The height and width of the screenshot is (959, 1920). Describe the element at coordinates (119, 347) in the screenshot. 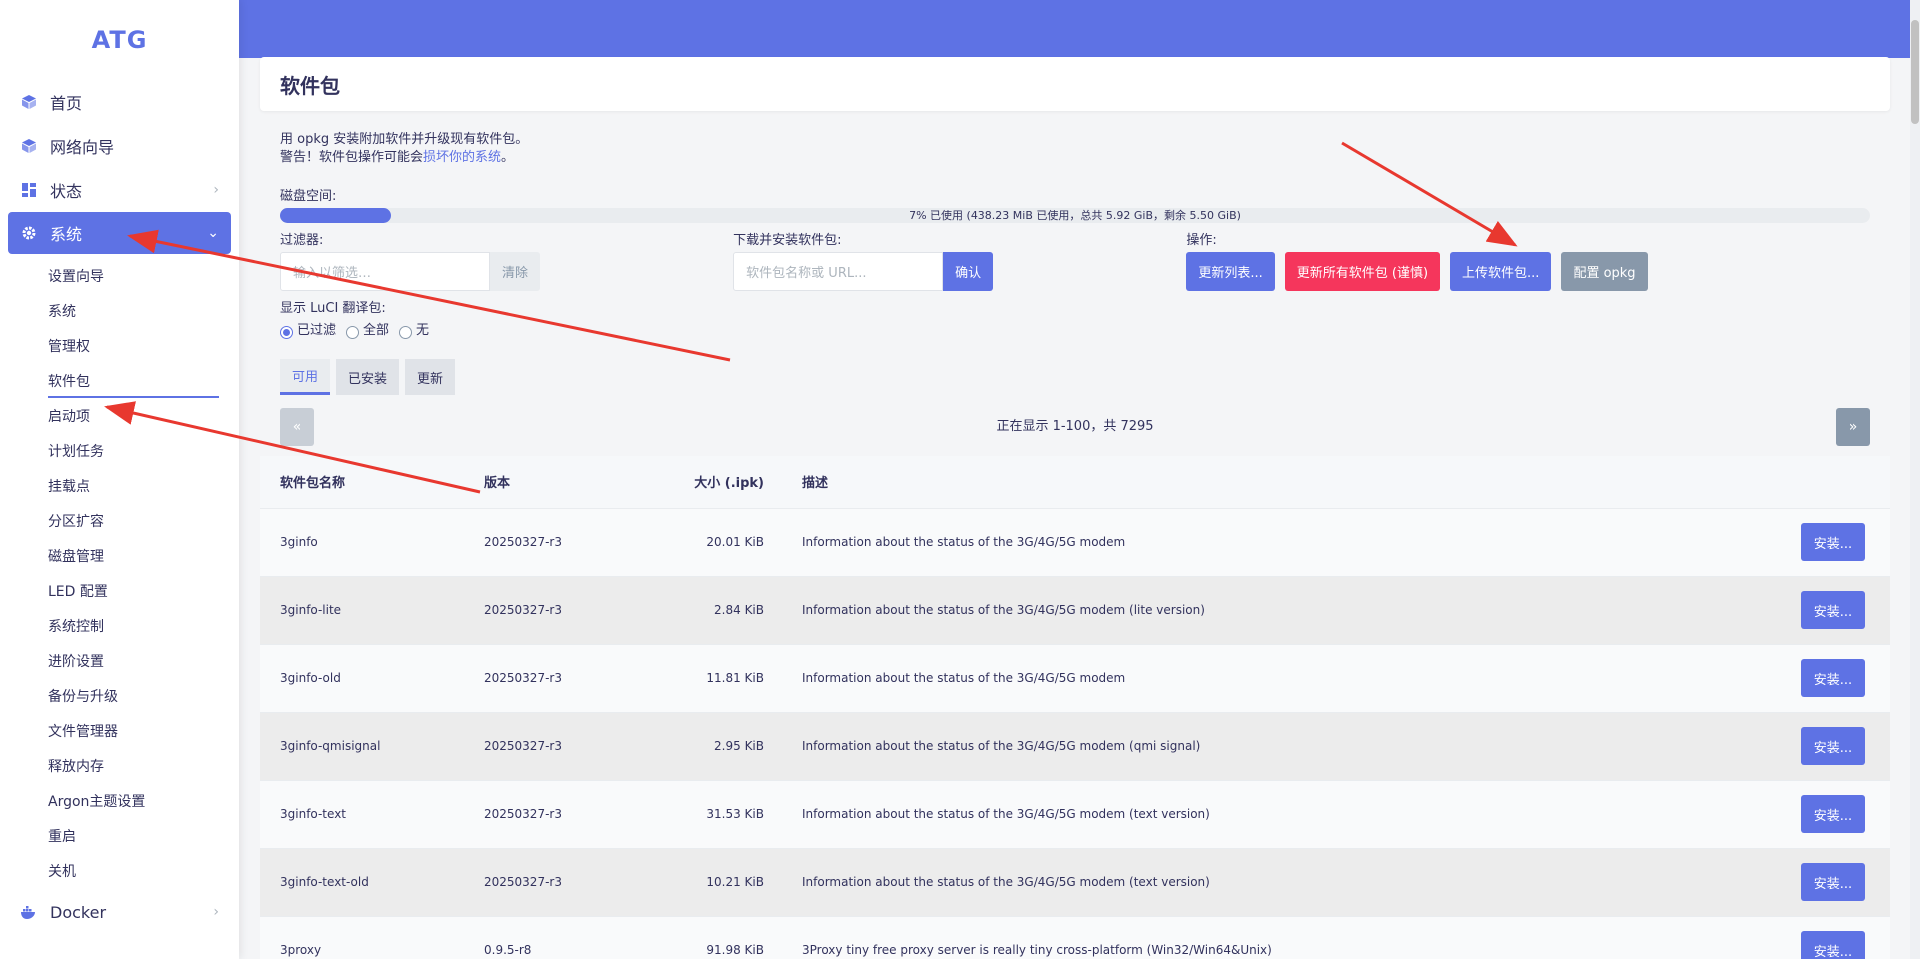

I see `submenu-item: 管理权` at that location.